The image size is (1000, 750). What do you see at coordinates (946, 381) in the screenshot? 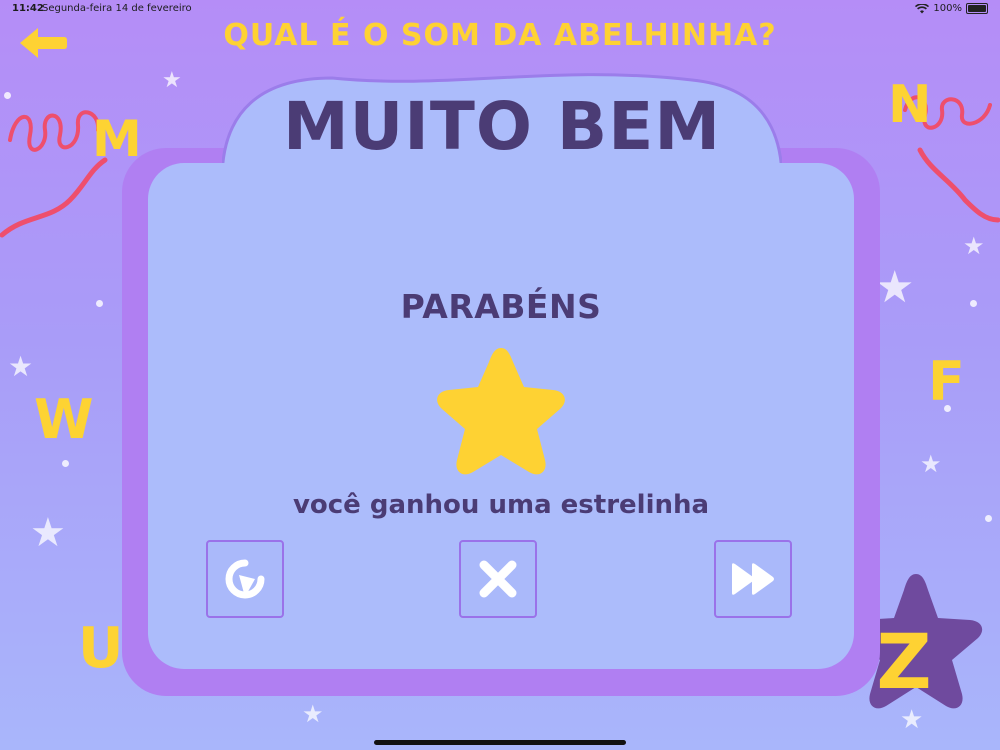
I see `bg-letter-f: F` at bounding box center [946, 381].